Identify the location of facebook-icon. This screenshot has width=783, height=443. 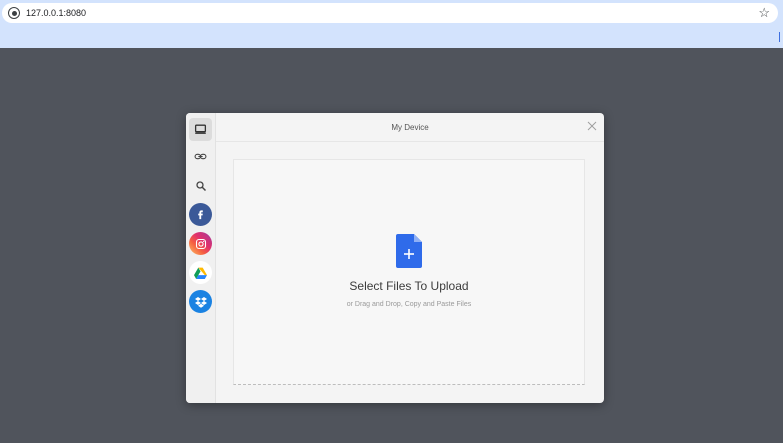
(200, 215).